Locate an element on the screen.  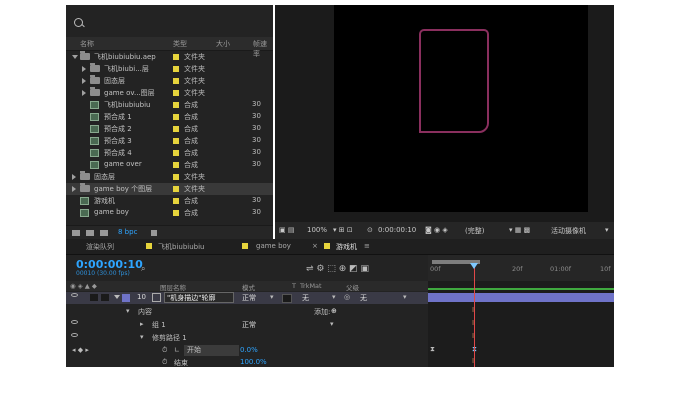
group-mode-select: 正常 is located at coordinates (249, 325).